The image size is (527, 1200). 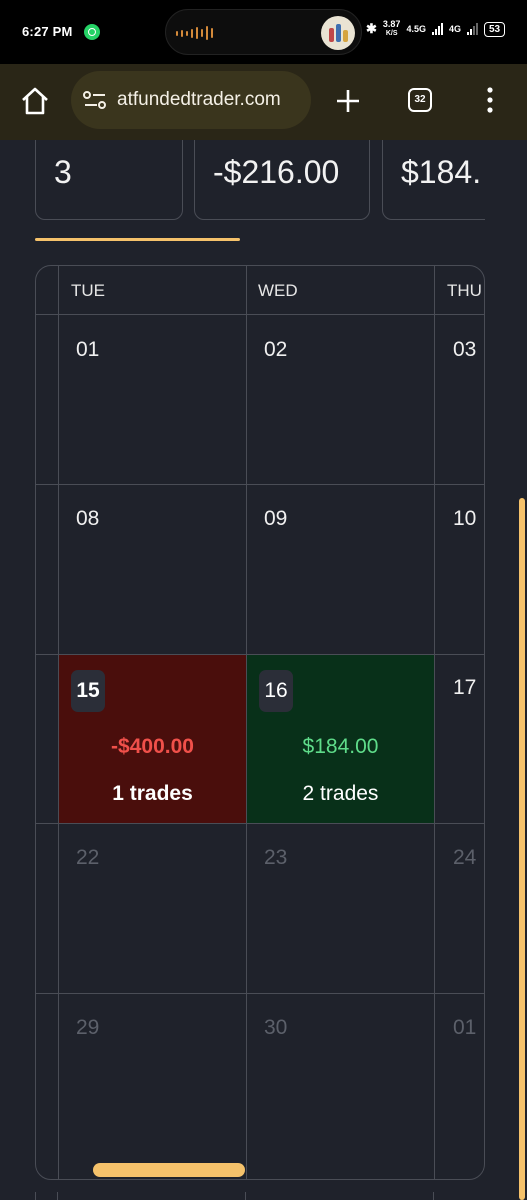 I want to click on calendar-day: 23, so click(x=275, y=858).